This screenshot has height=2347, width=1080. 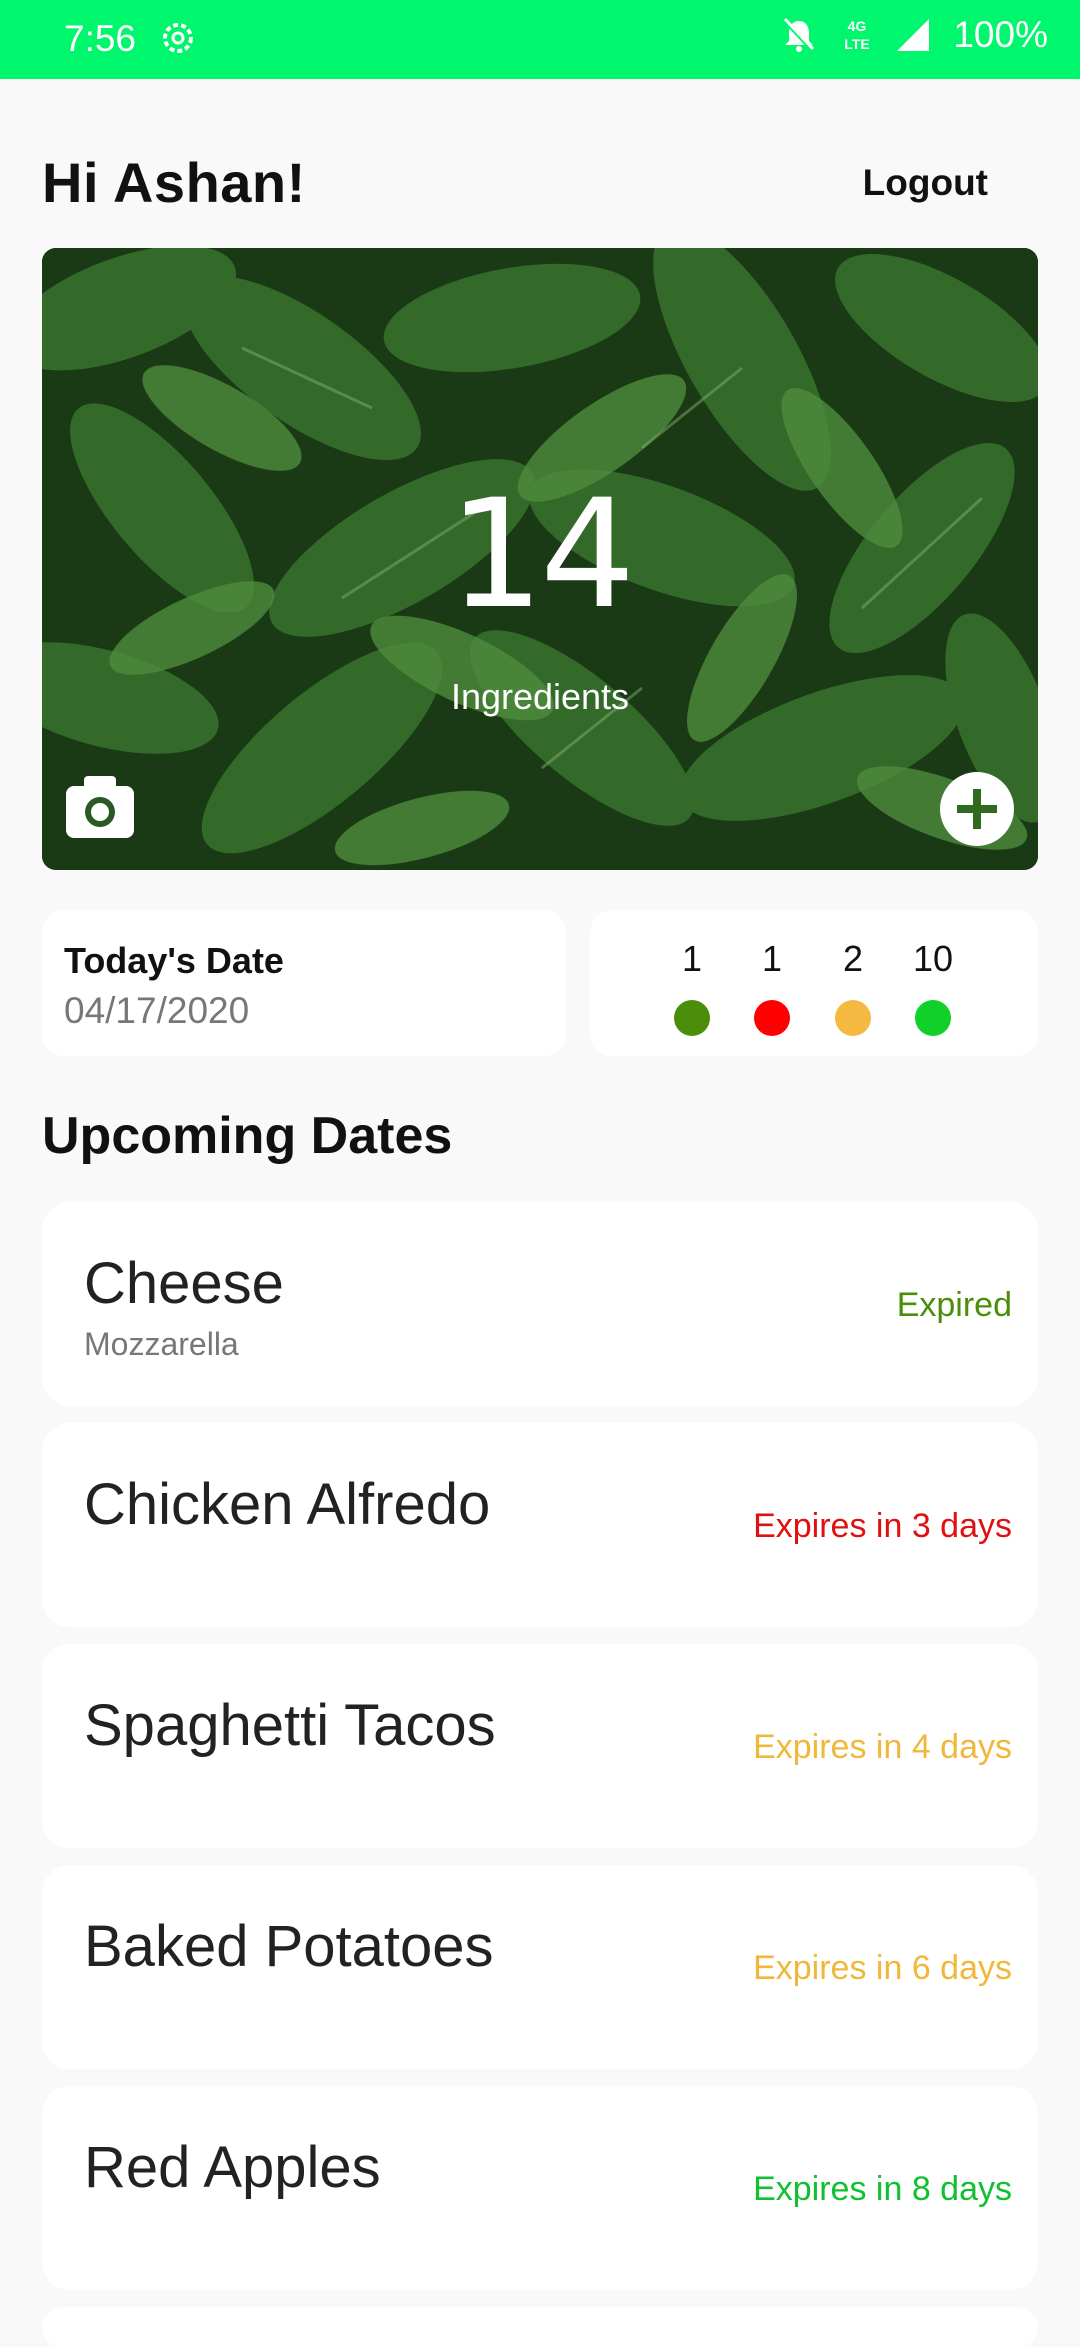 I want to click on add-ingredient-button, so click(x=977, y=809).